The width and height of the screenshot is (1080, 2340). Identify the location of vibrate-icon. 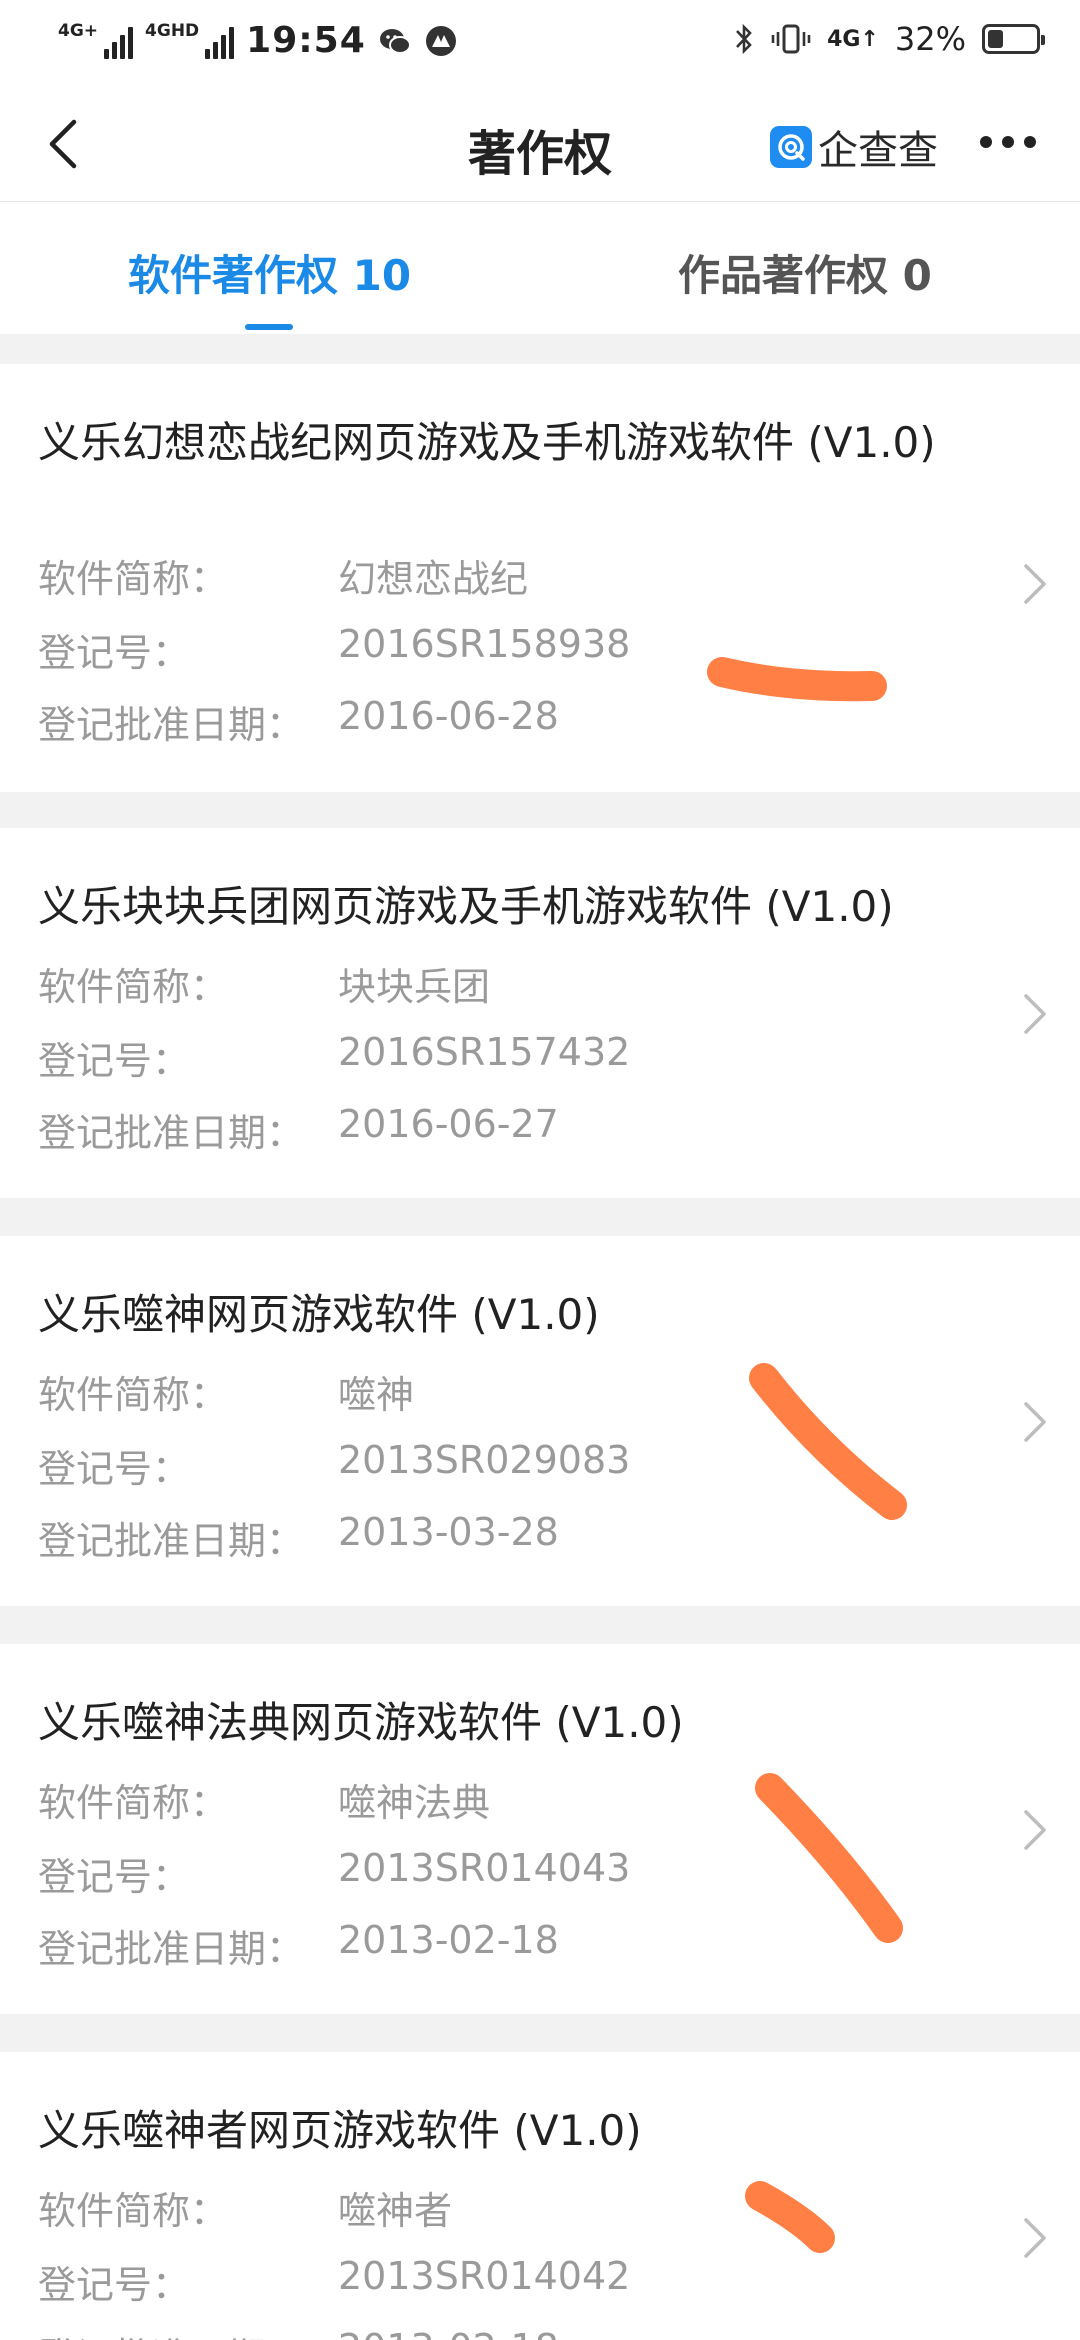
(791, 39).